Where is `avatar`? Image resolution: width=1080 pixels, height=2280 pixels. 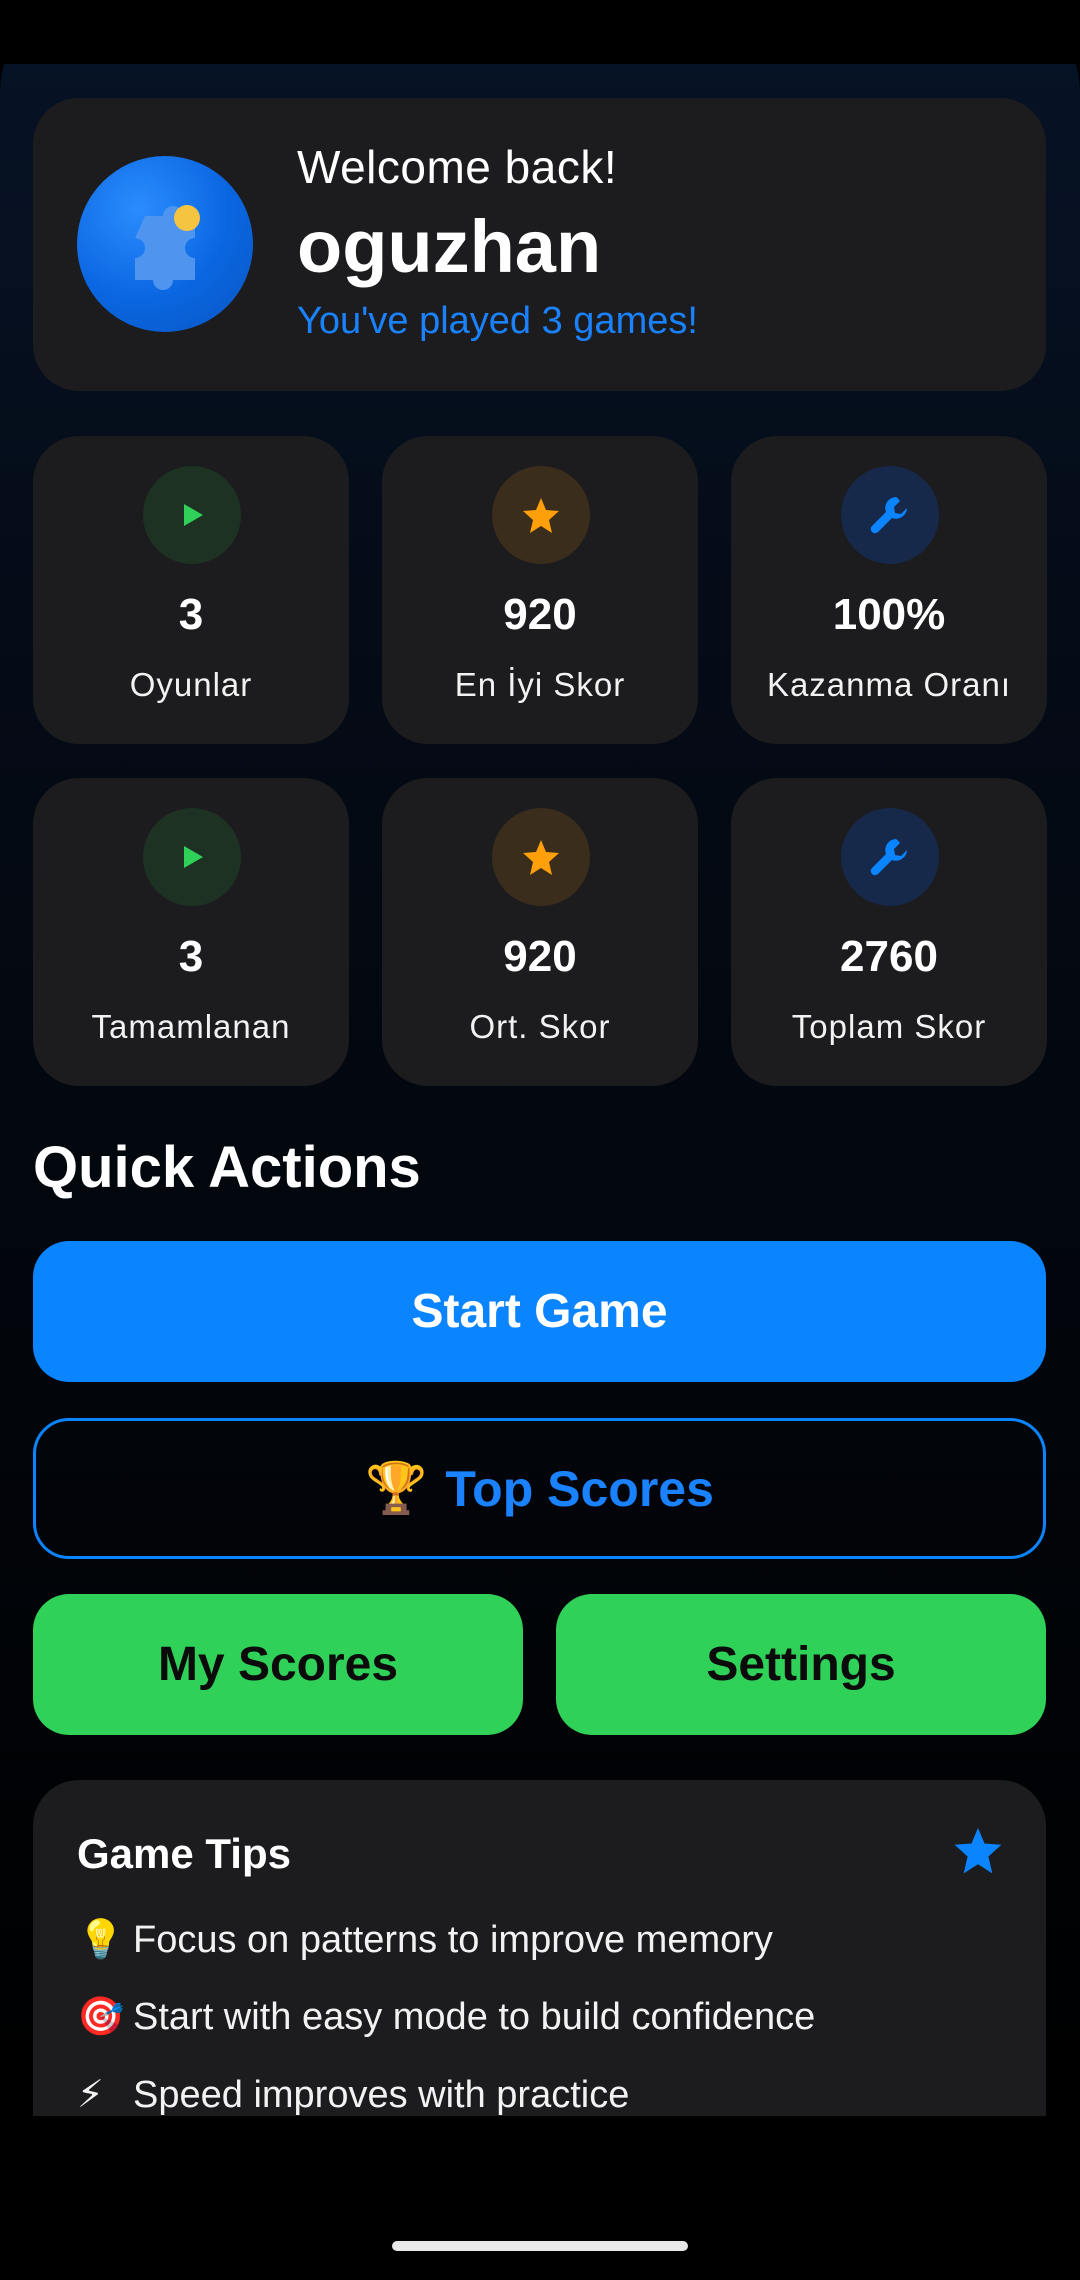 avatar is located at coordinates (165, 244).